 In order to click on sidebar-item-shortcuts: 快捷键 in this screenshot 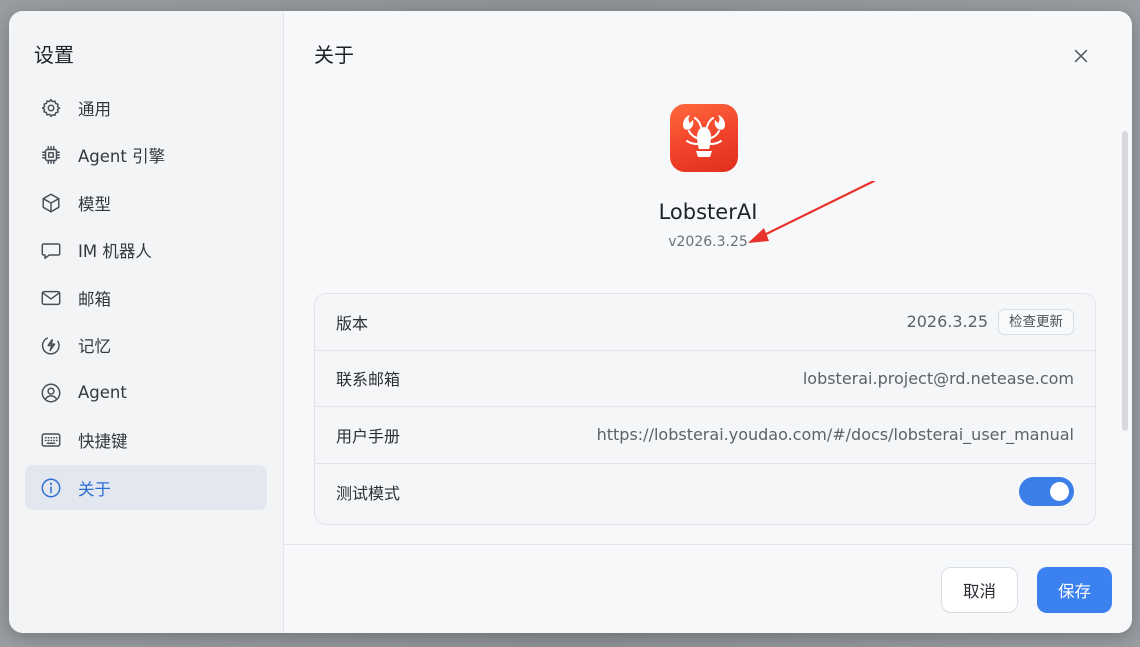, I will do `click(146, 440)`.